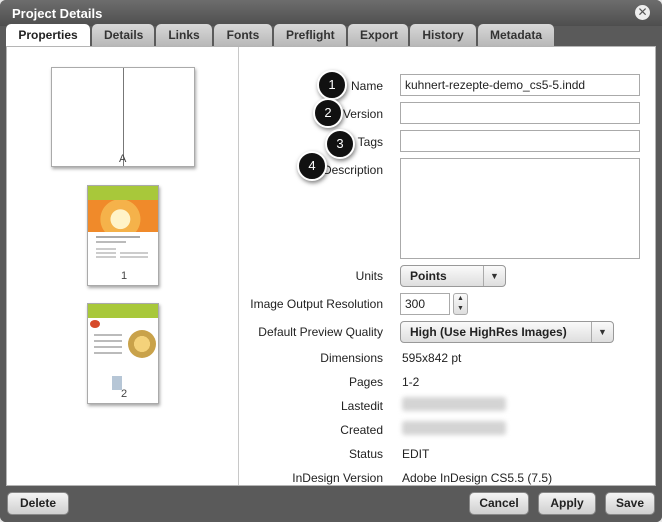 Image resolution: width=662 pixels, height=522 pixels. I want to click on resolution-label: Image Output Resolution, so click(316, 304).